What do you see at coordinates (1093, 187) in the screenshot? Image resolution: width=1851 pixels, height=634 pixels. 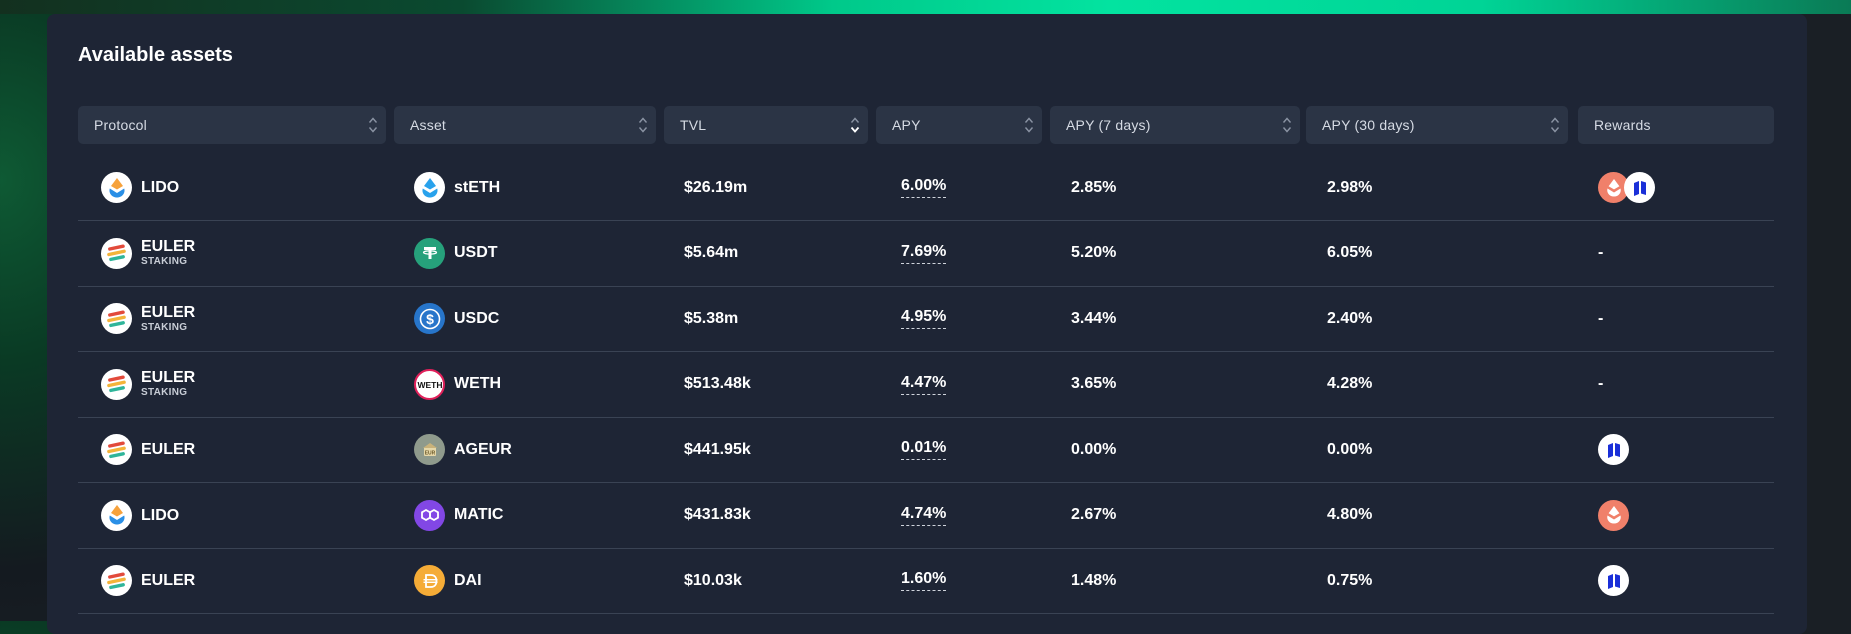 I see `apy-7d-cell: 2.85%` at bounding box center [1093, 187].